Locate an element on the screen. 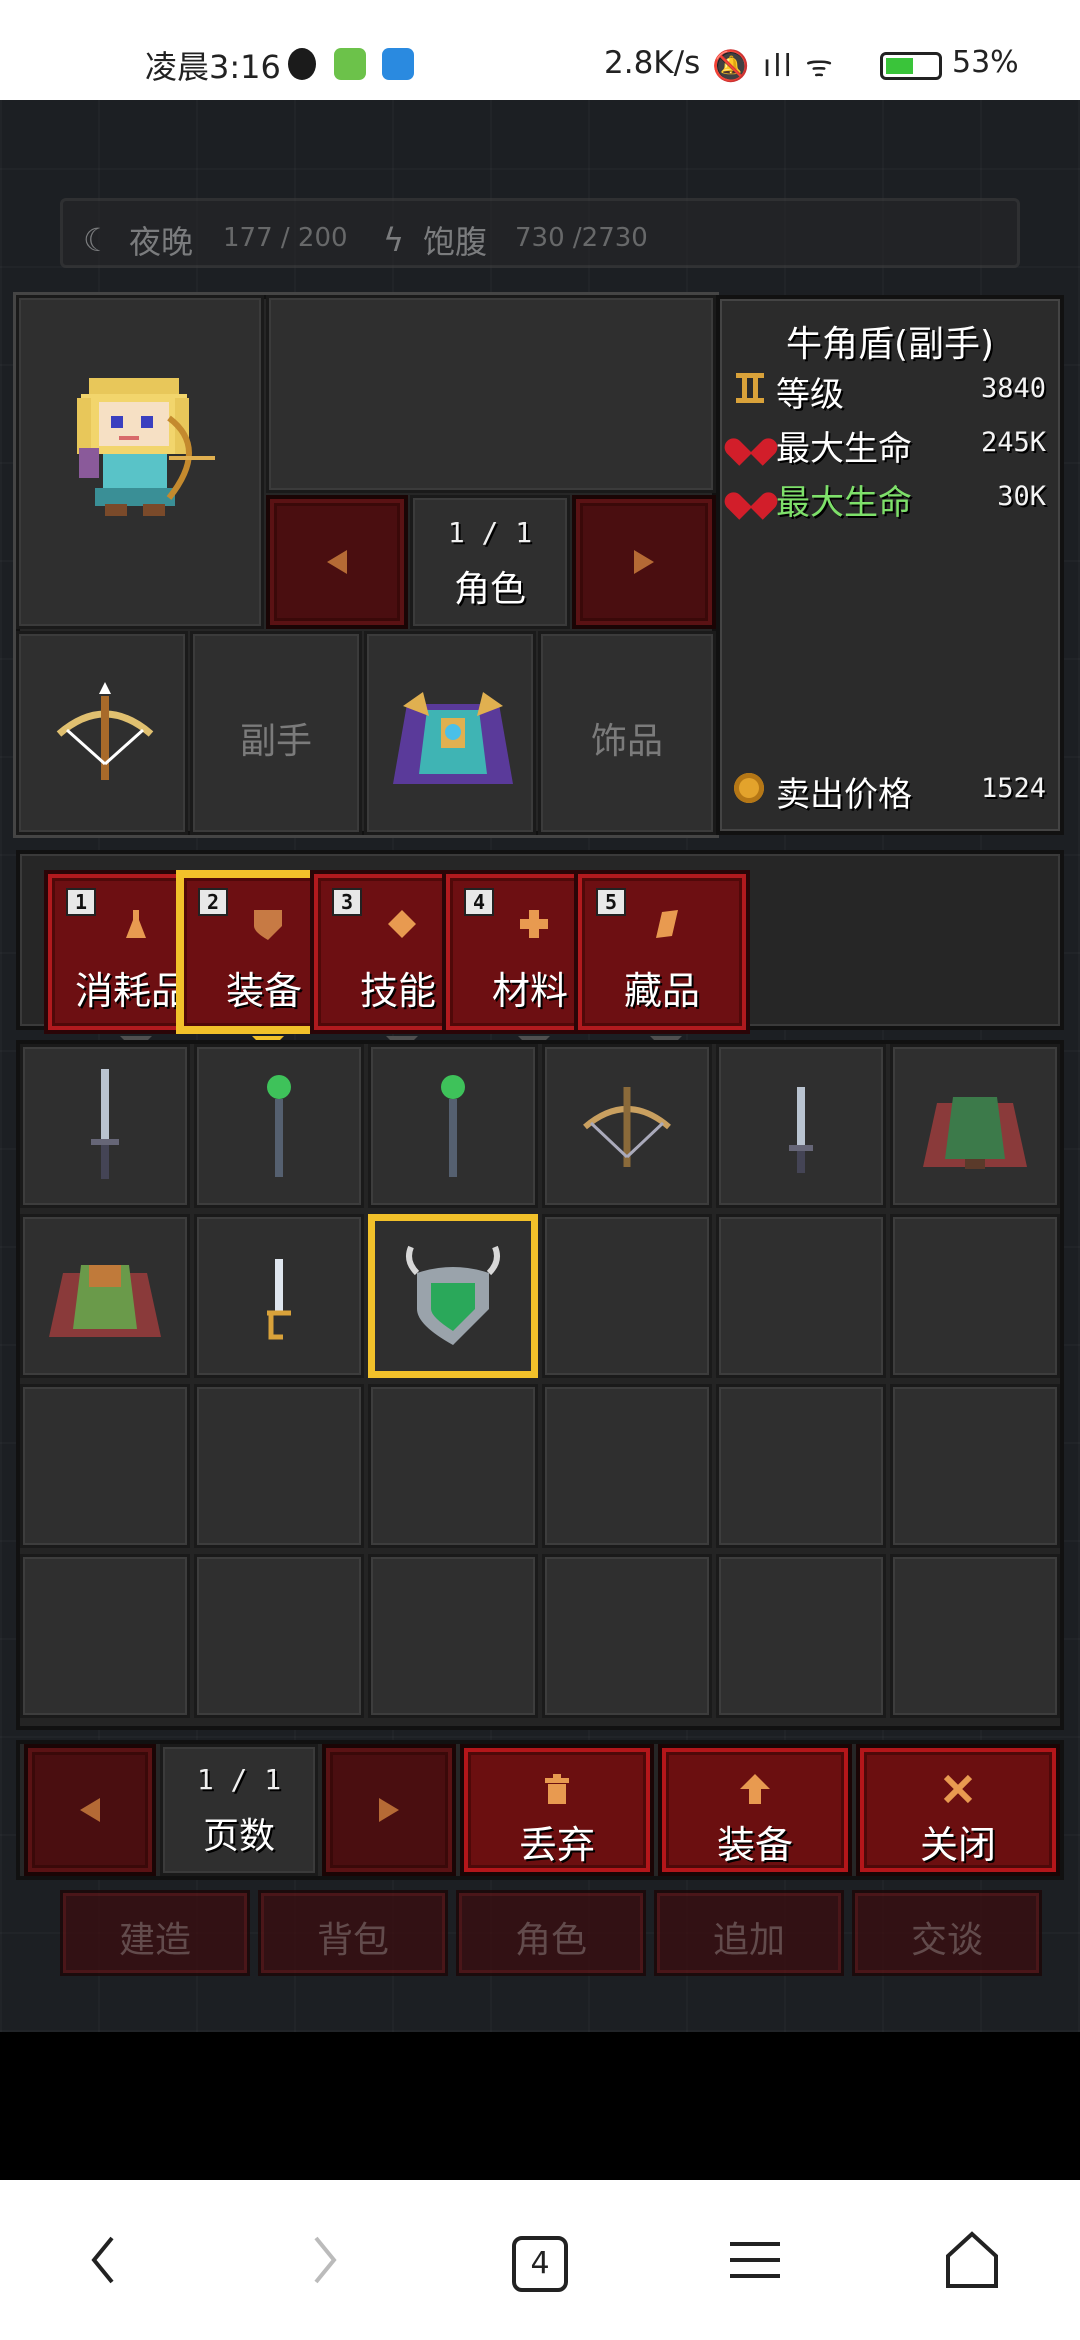 This screenshot has width=1080, height=2340. bg-tab-character: 角色 is located at coordinates (551, 1933).